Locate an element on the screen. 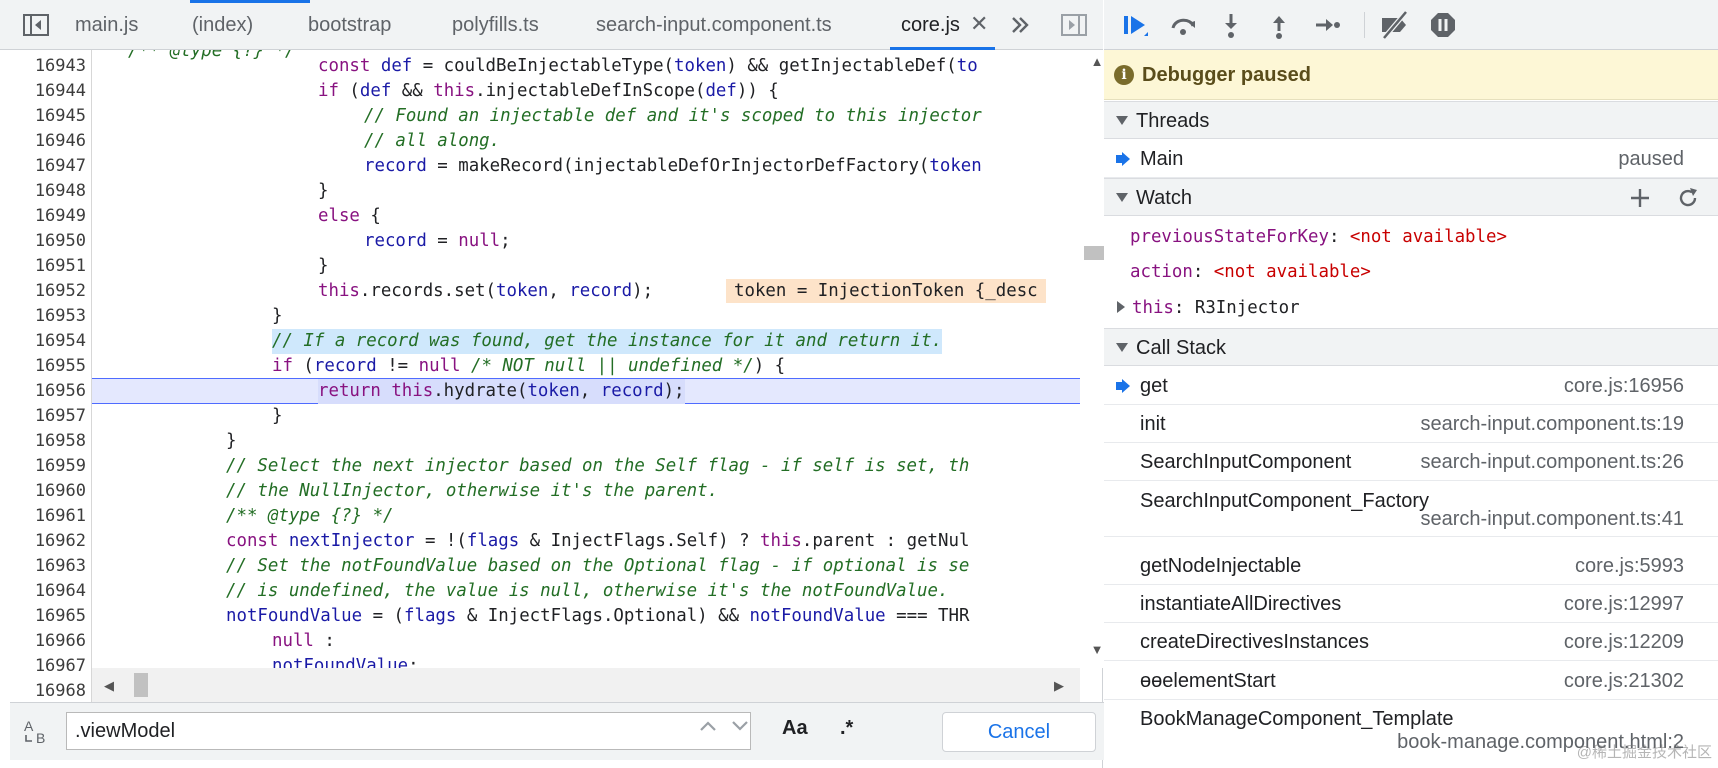 The height and width of the screenshot is (768, 1718). call-frame-row: get core.js:16956 is located at coordinates (1411, 386).